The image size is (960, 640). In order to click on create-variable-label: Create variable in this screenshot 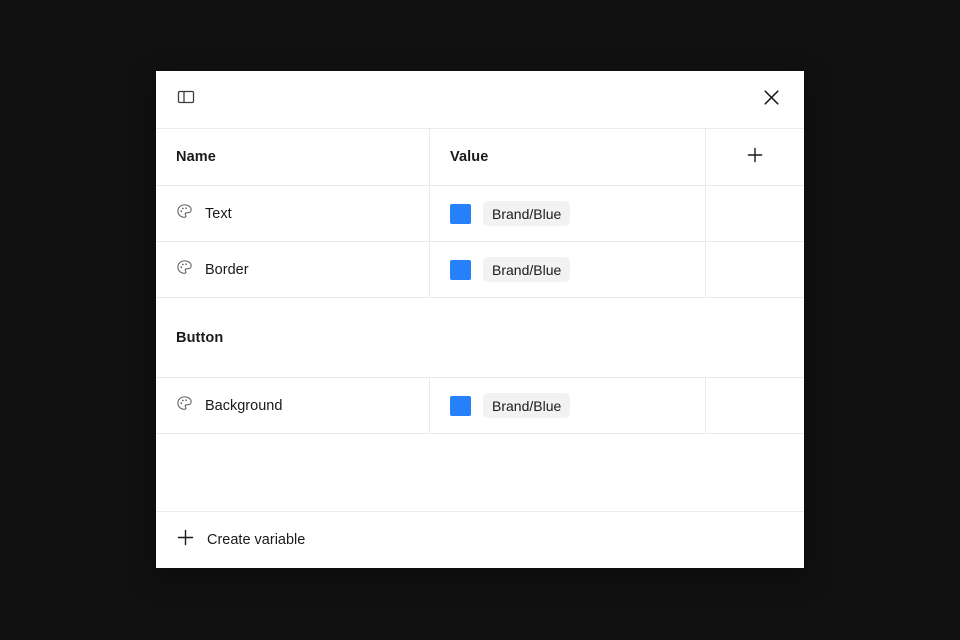, I will do `click(256, 540)`.